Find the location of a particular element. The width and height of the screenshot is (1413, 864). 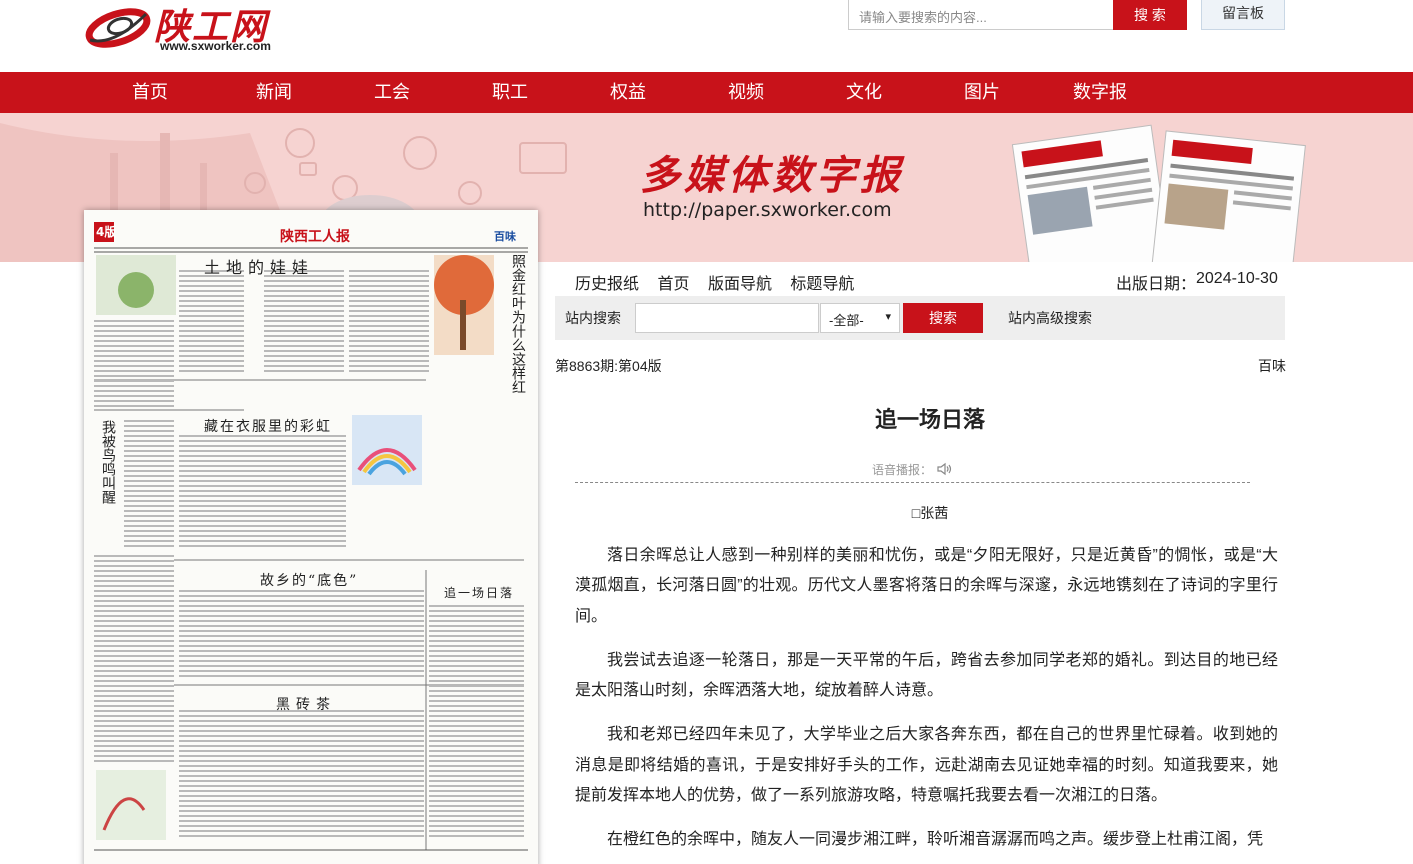

nav-item-photos: 图片 is located at coordinates (982, 92).